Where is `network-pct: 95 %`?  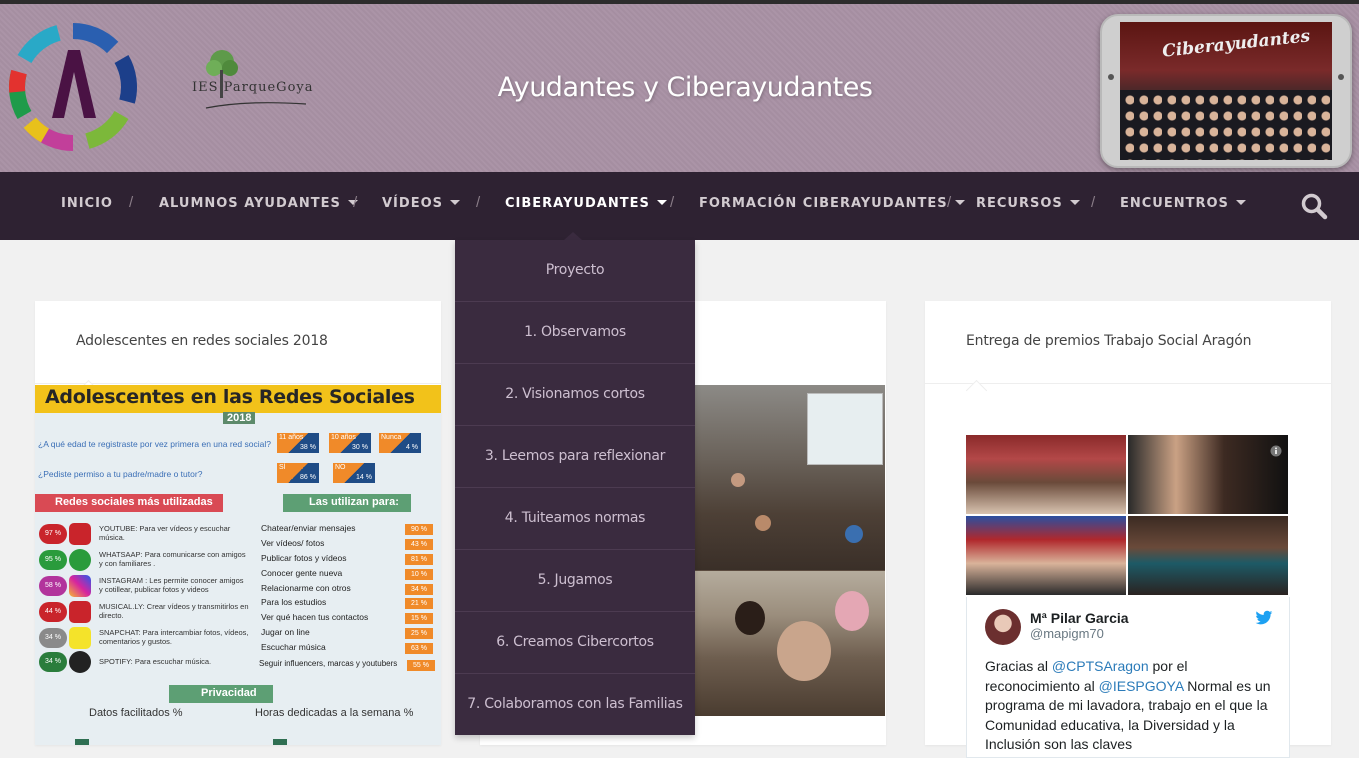 network-pct: 95 % is located at coordinates (53, 560).